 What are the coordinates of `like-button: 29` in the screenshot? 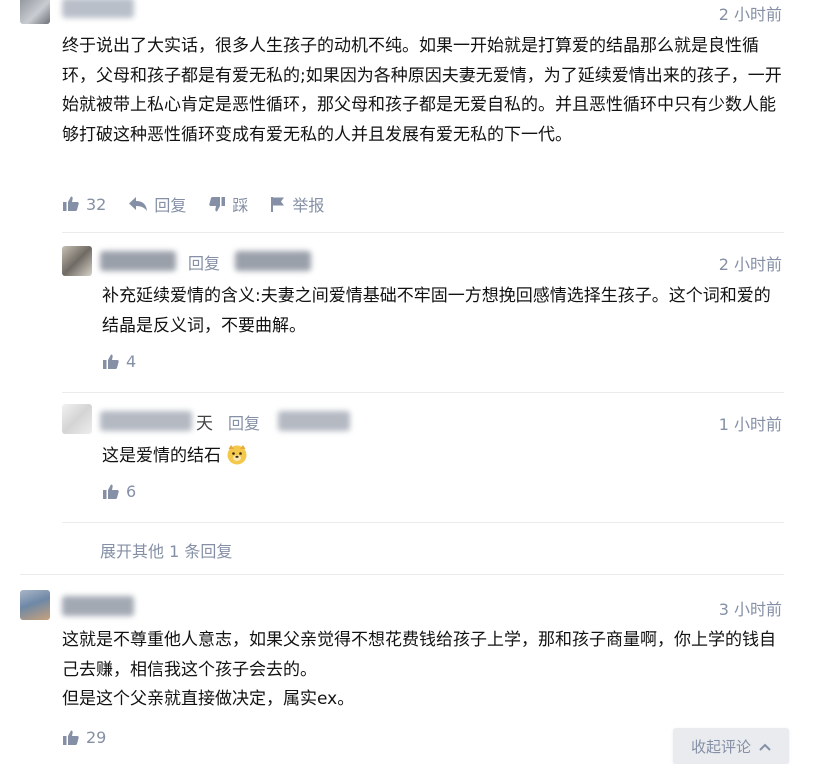 It's located at (84, 737).